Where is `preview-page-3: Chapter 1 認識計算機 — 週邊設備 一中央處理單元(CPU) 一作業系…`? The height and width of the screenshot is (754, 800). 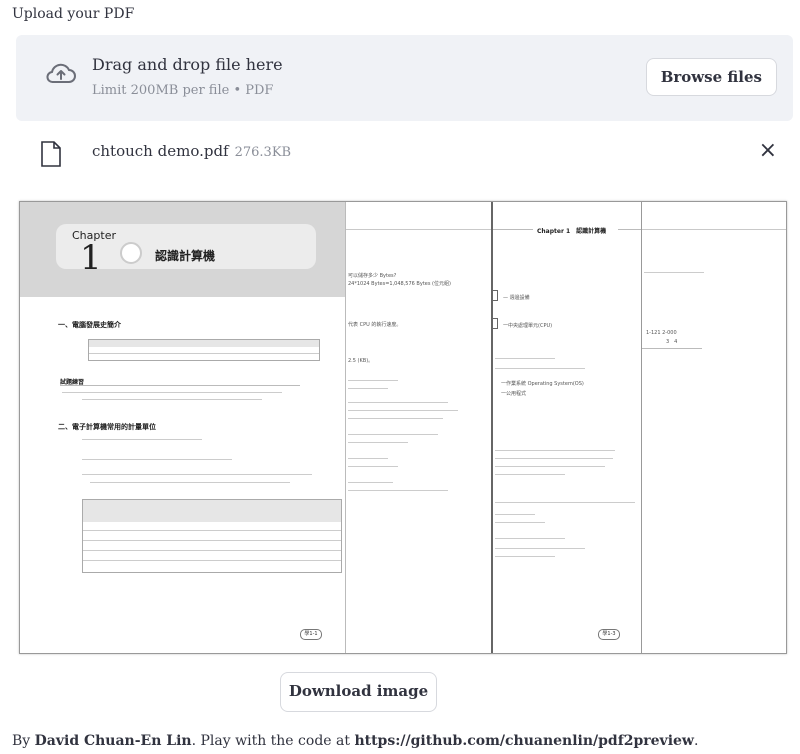
preview-page-3: Chapter 1 認識計算機 — 週邊設備 一中央處理單元(CPU) 一作業系… is located at coordinates (567, 427).